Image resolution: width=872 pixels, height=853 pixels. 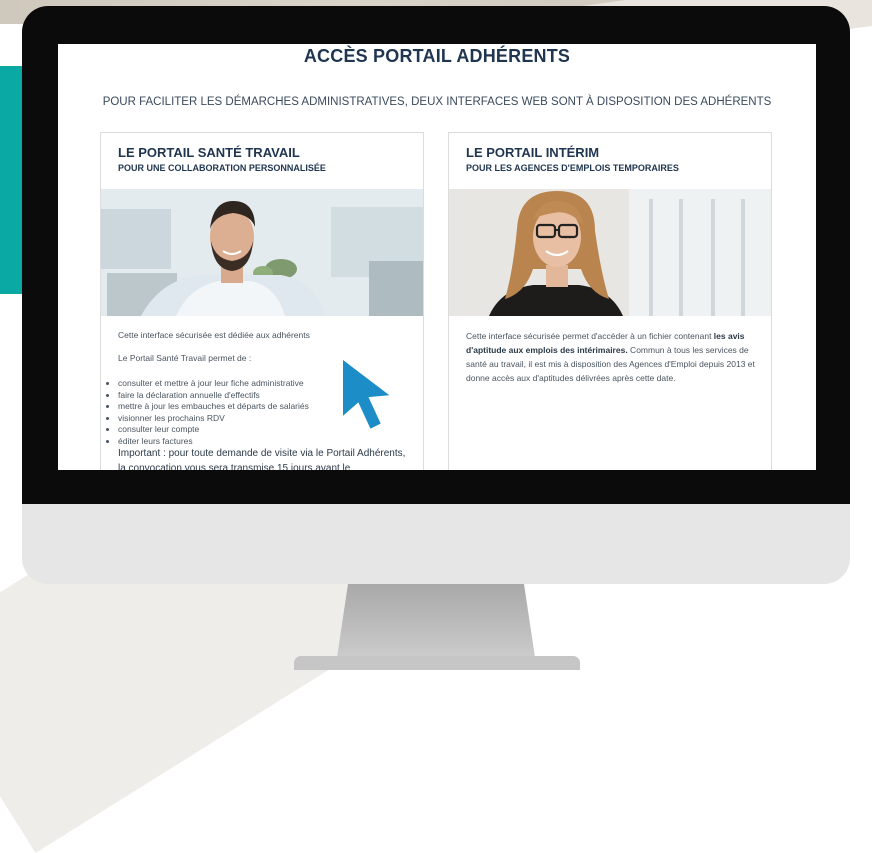 I want to click on arrow-cursor-icon, so click(x=367, y=397).